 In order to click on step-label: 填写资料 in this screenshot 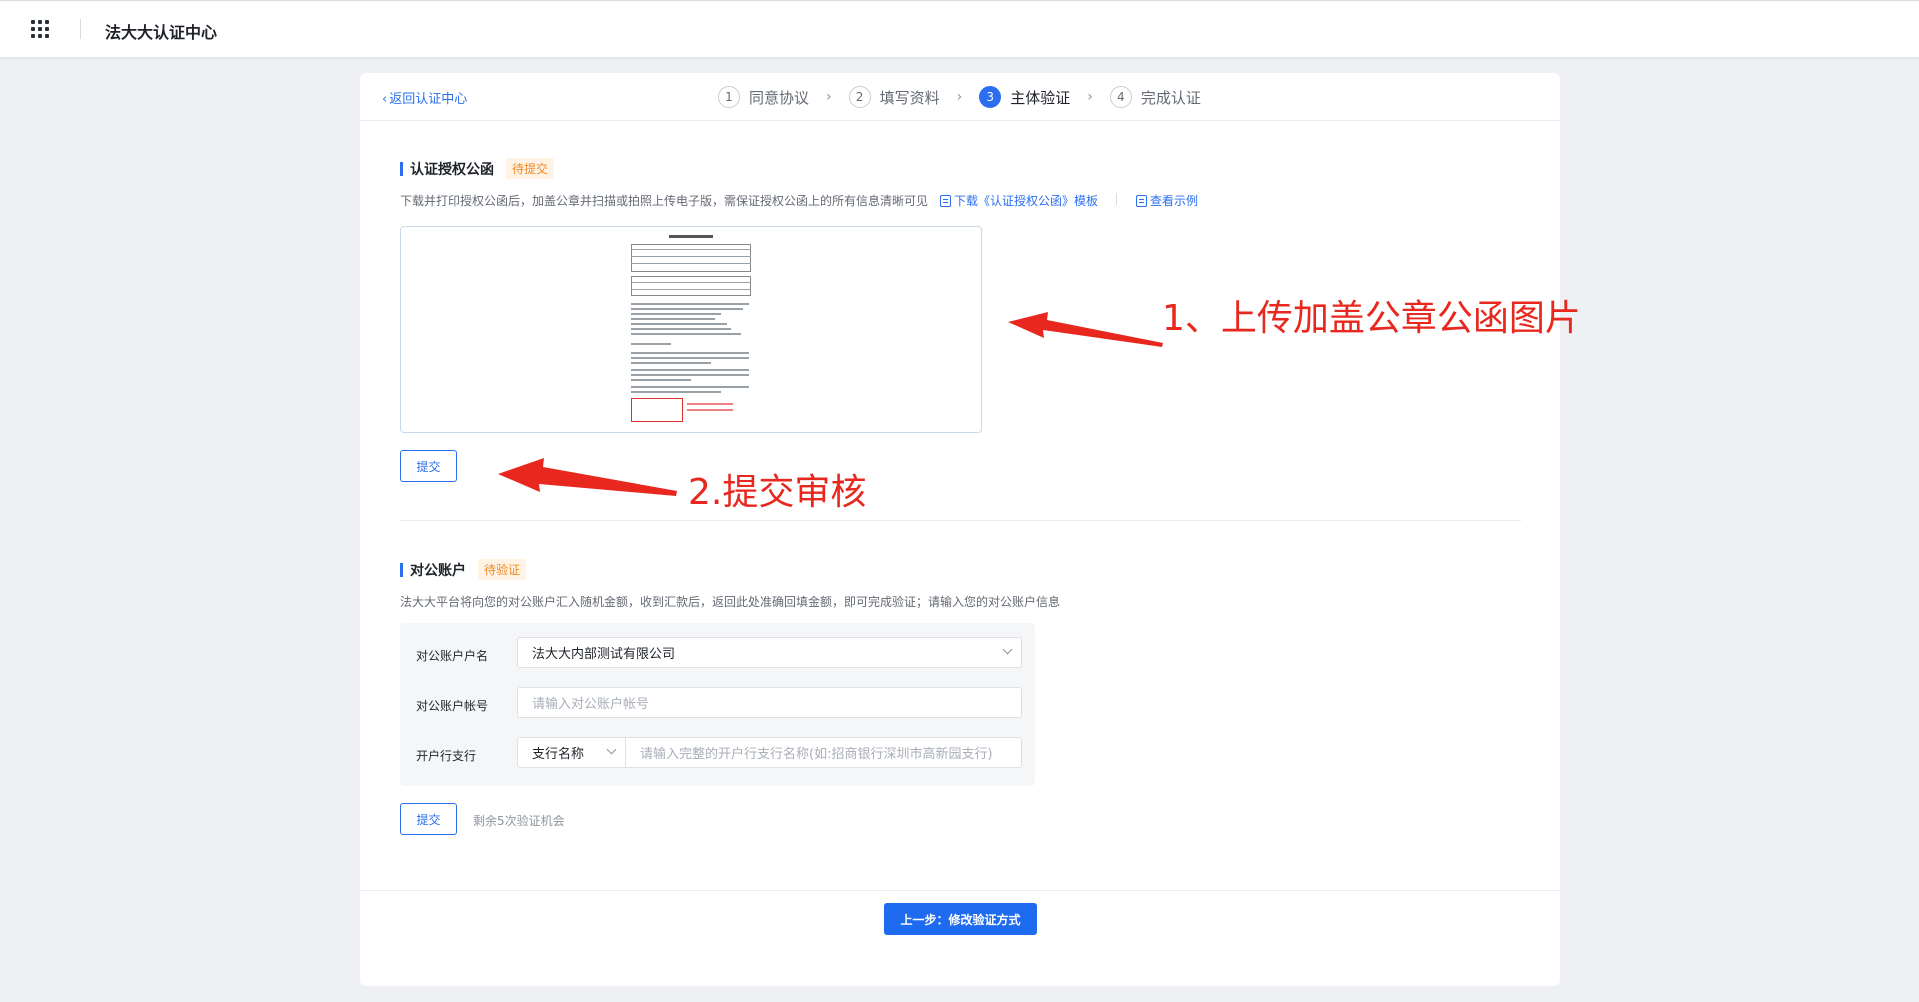, I will do `click(909, 97)`.